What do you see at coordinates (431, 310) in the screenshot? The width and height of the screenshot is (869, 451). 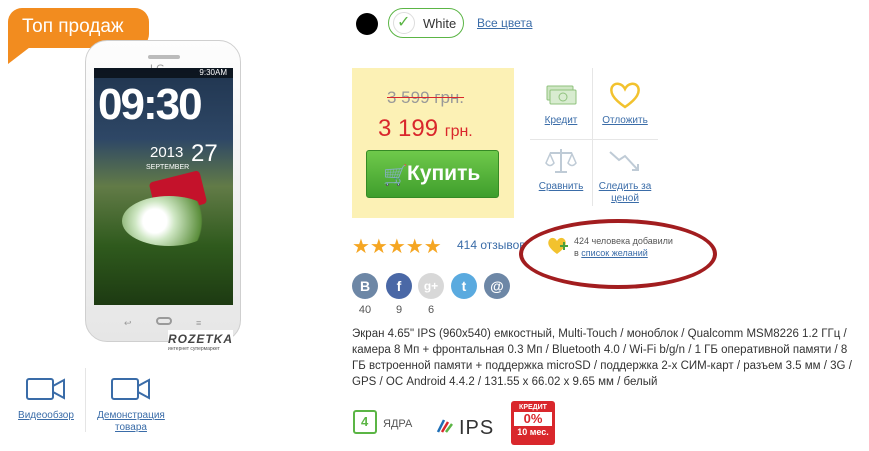 I see `googleplus-count: 6` at bounding box center [431, 310].